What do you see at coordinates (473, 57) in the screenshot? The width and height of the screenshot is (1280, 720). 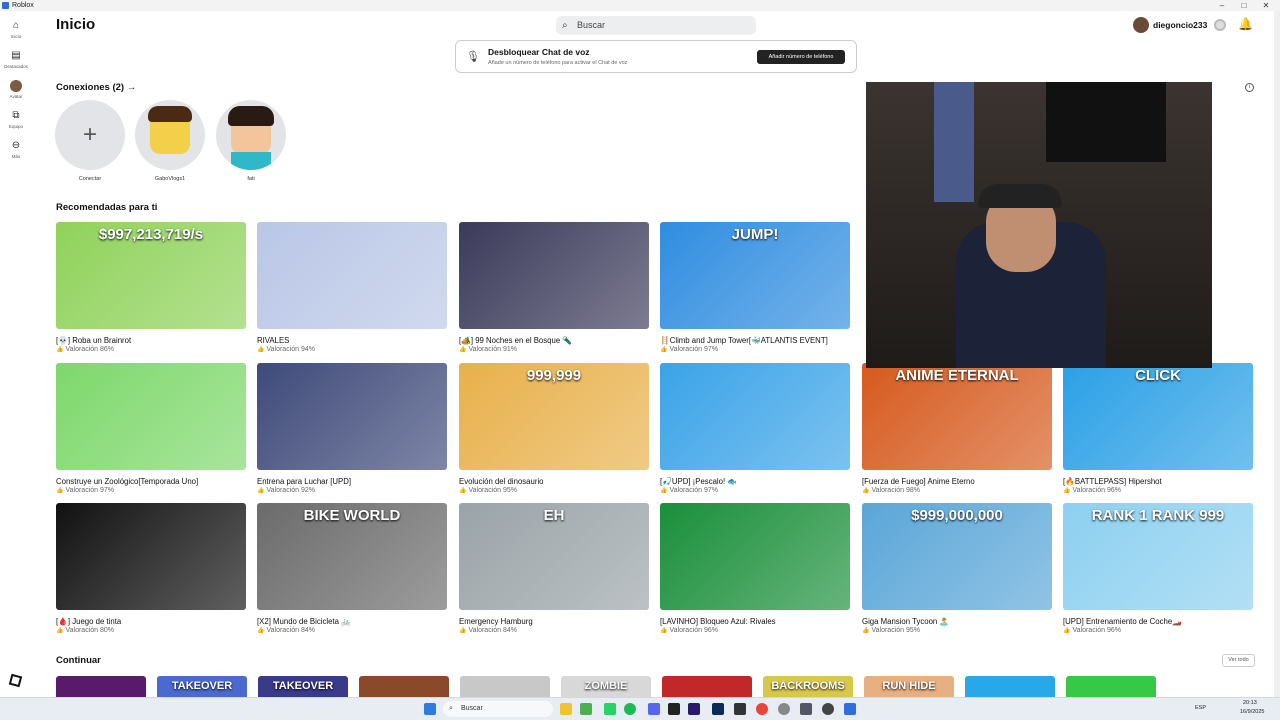 I see `microphone-icon: 🎙` at bounding box center [473, 57].